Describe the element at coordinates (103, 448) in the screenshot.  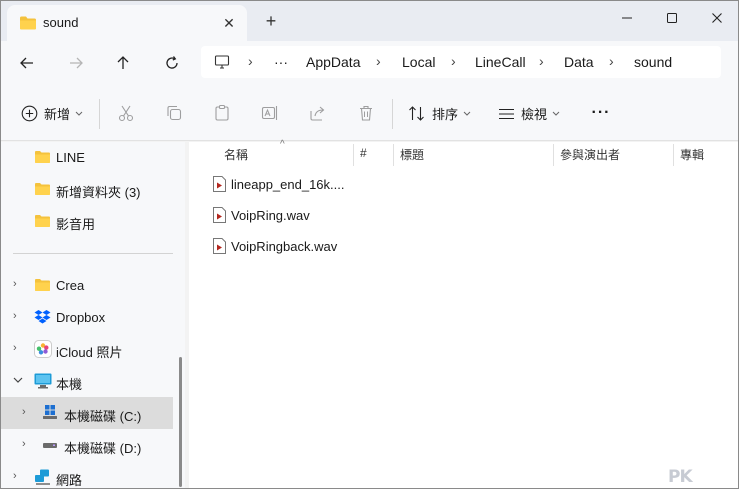
I see `sidebar-item-label: 本機磁碟 (D:)` at that location.